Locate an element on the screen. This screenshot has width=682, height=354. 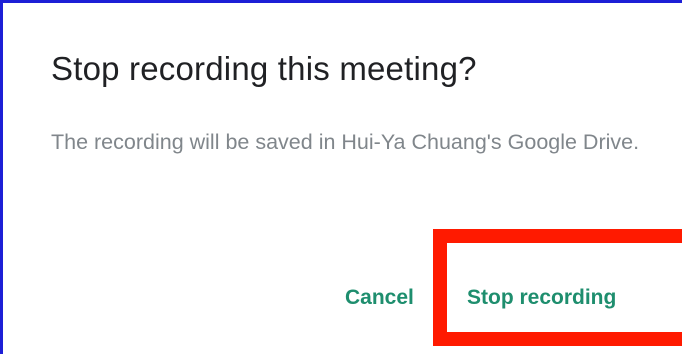
dialog-actions: Cancel Stop recording is located at coordinates (347, 298).